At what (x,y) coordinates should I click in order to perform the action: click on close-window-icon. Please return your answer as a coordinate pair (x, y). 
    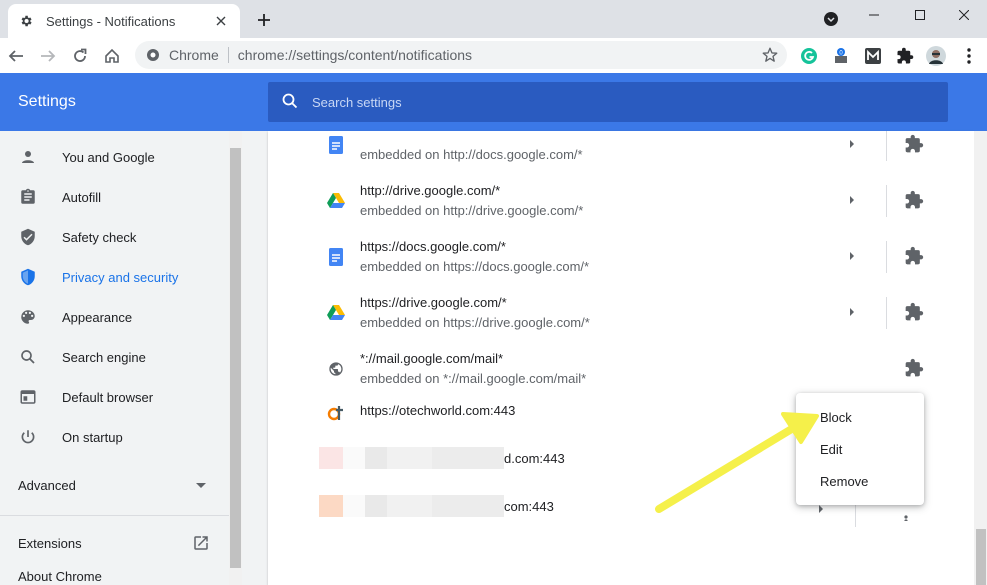
    Looking at the image, I should click on (964, 15).